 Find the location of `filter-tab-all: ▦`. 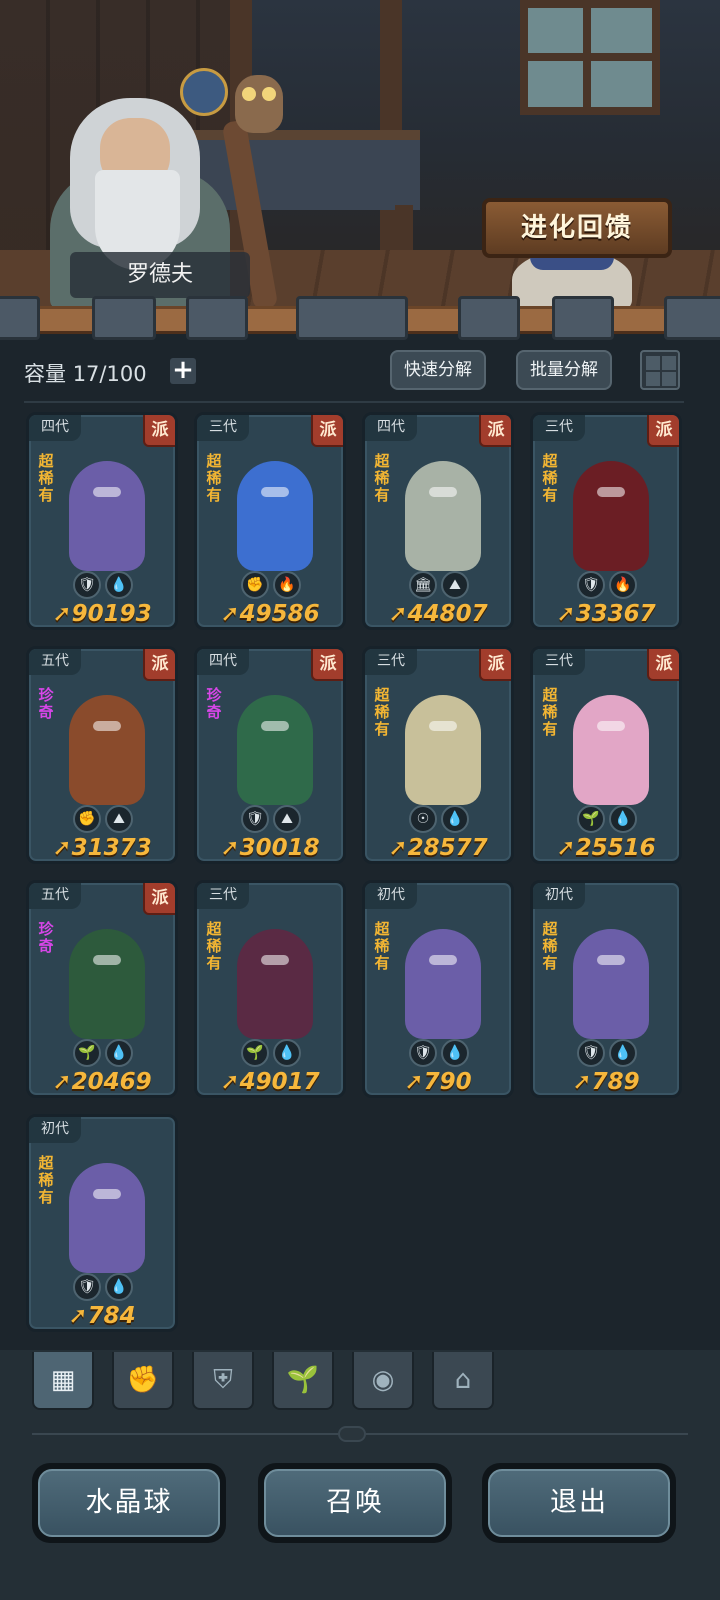

filter-tab-all: ▦ is located at coordinates (63, 1381).